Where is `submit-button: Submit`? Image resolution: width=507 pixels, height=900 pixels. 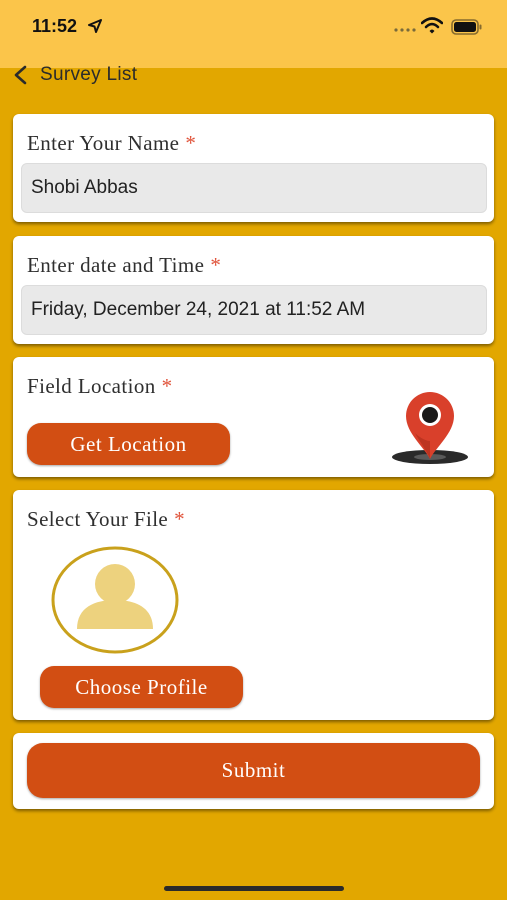
submit-button: Submit is located at coordinates (253, 770).